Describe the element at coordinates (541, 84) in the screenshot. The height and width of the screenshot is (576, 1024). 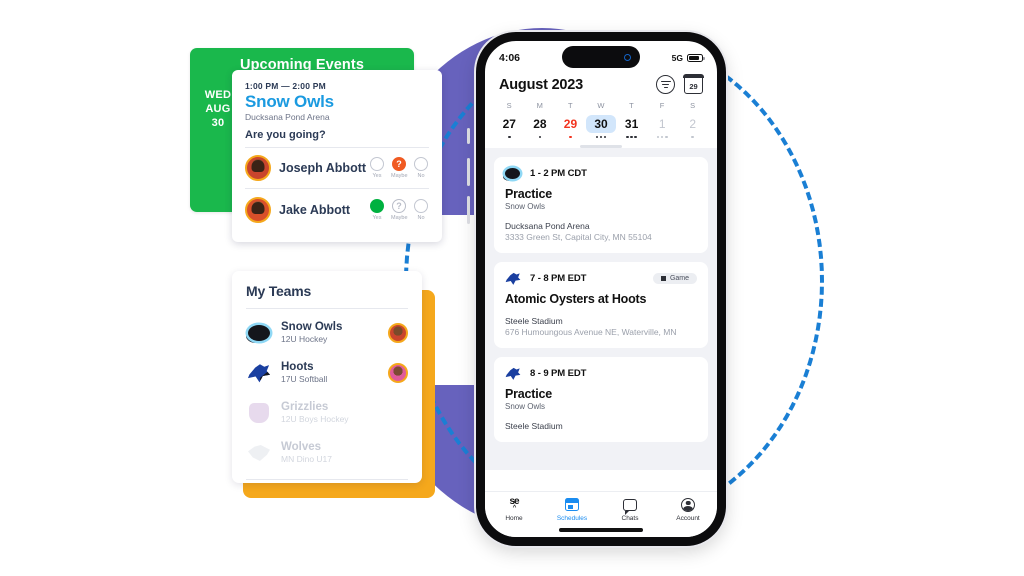
I see `page-title: August 2023` at that location.